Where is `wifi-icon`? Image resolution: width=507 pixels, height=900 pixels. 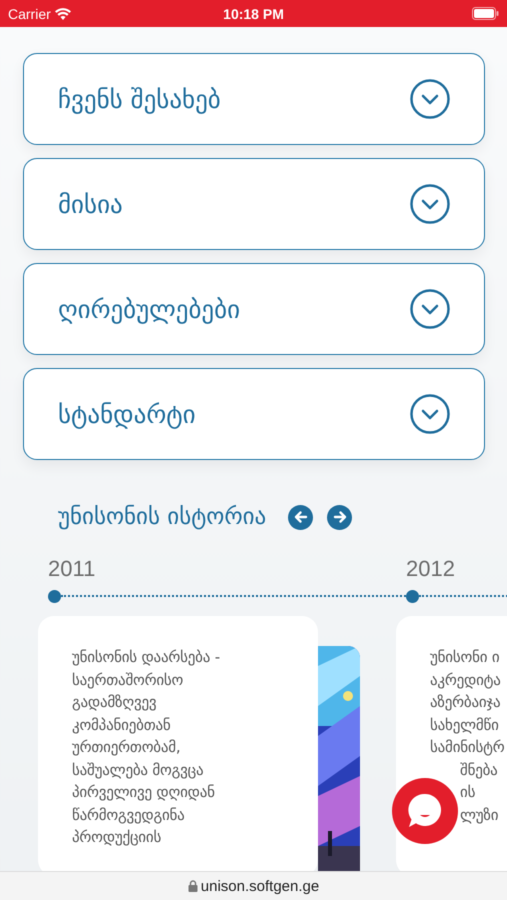
wifi-icon is located at coordinates (62, 14).